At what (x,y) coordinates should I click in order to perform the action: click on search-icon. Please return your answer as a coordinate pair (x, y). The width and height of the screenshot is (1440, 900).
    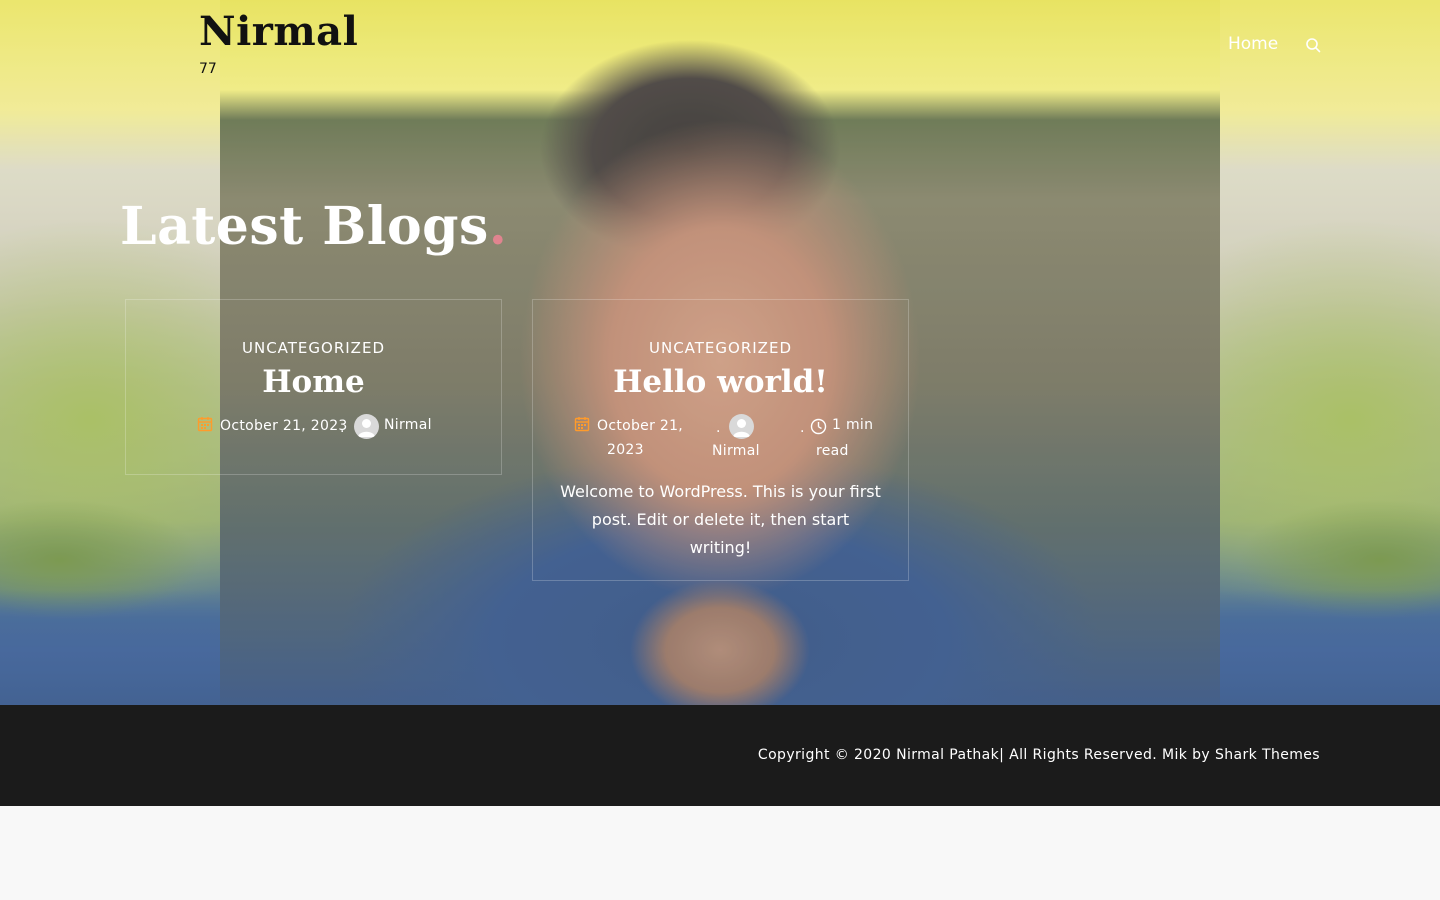
    Looking at the image, I should click on (1313, 45).